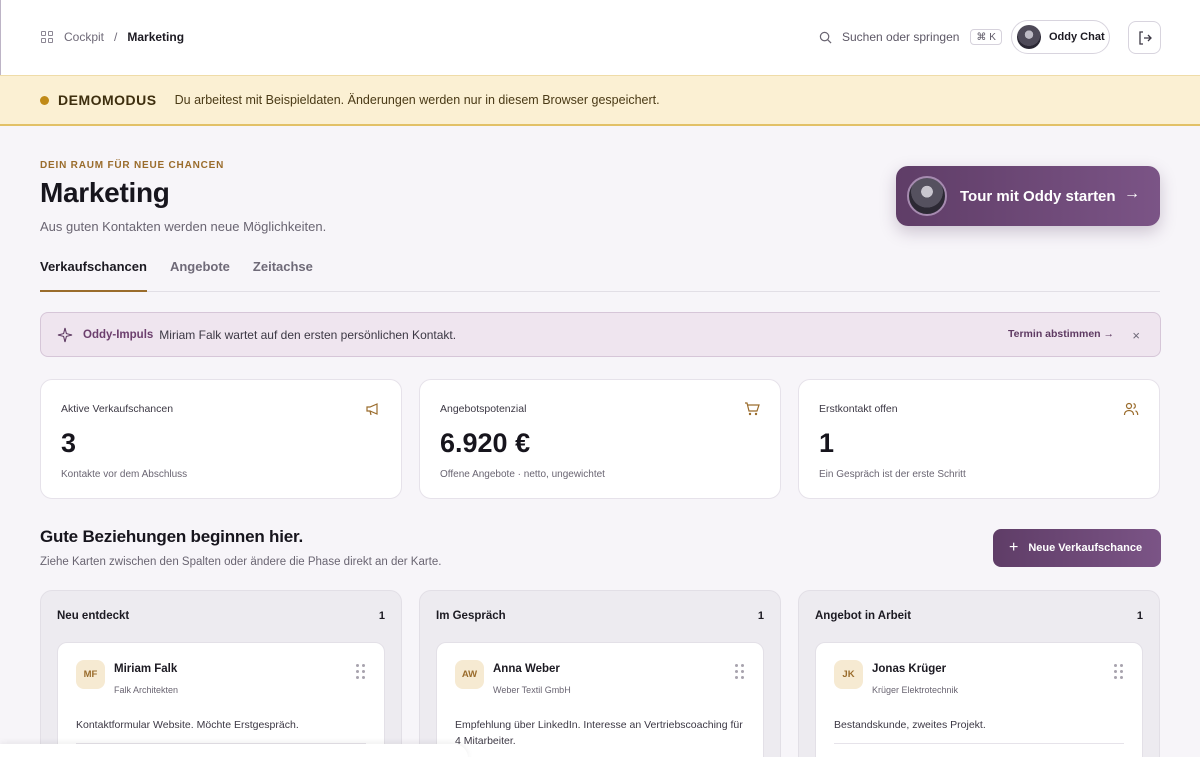 The height and width of the screenshot is (757, 1200). I want to click on breadcrumb-current: Marketing, so click(156, 37).